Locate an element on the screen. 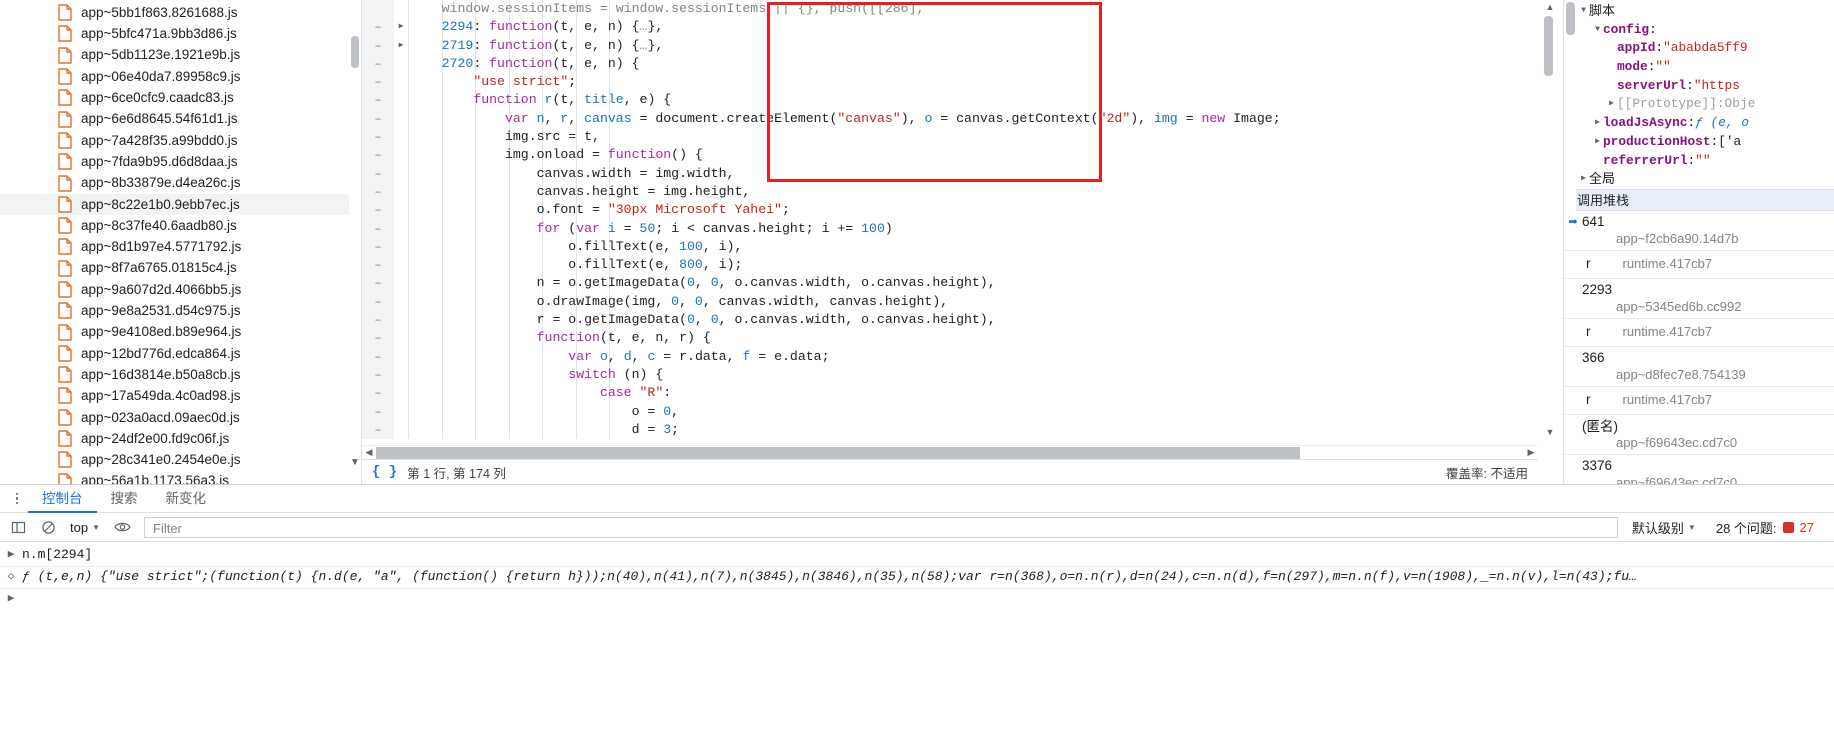 This screenshot has width=1834, height=751. scope-property-row: mode: "" is located at coordinates (1706, 67).